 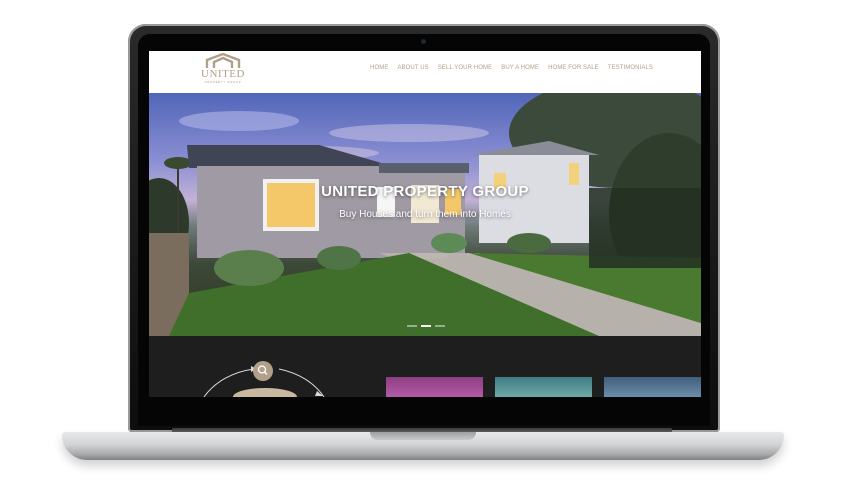 What do you see at coordinates (263, 371) in the screenshot?
I see `search-icon` at bounding box center [263, 371].